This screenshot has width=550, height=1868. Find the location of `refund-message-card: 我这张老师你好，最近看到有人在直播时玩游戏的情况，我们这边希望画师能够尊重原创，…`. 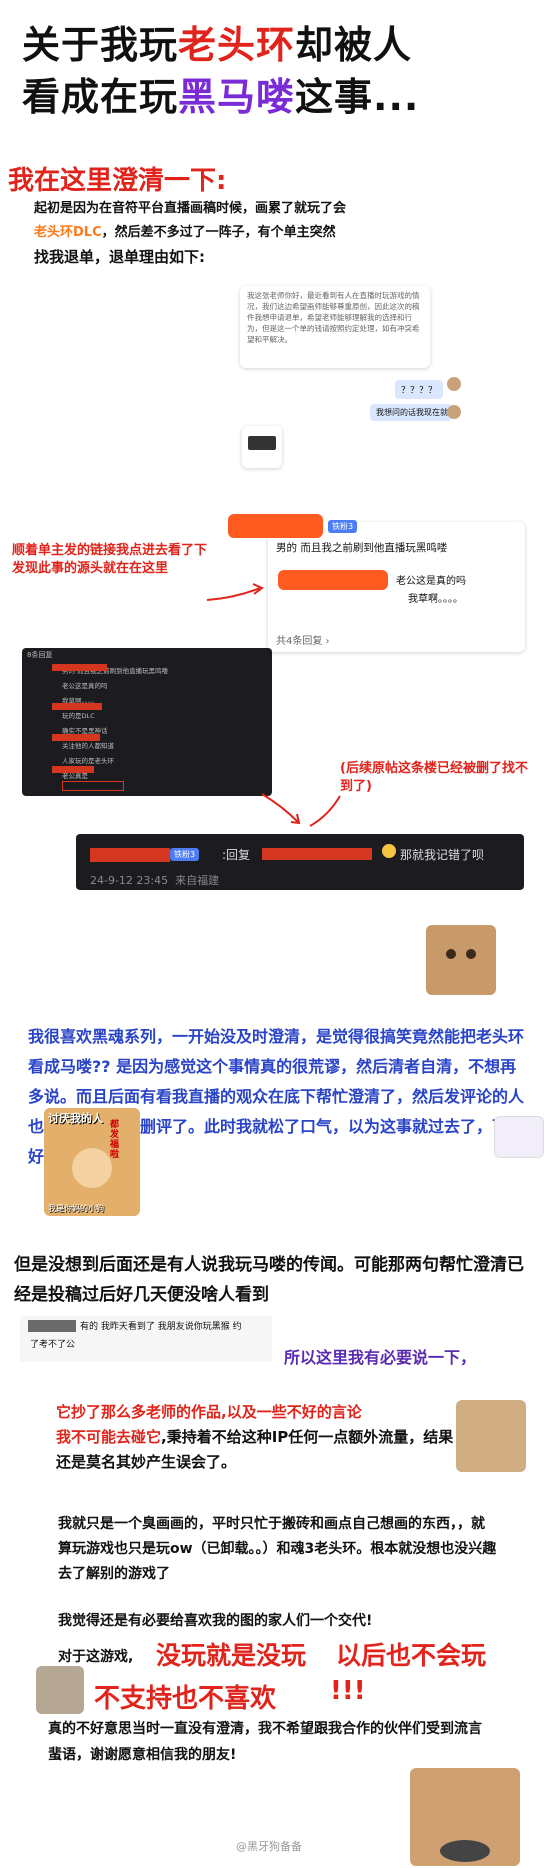

refund-message-card: 我这张老师你好，最近看到有人在直播时玩游戏的情况，我们这边希望画师能够尊重原创，… is located at coordinates (335, 327).